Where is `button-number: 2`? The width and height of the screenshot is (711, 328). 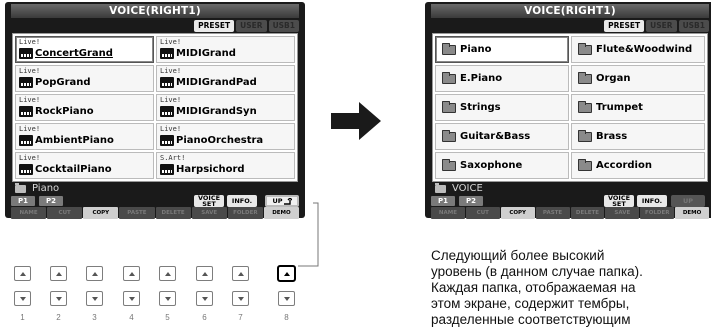
button-number: 2 is located at coordinates (58, 317).